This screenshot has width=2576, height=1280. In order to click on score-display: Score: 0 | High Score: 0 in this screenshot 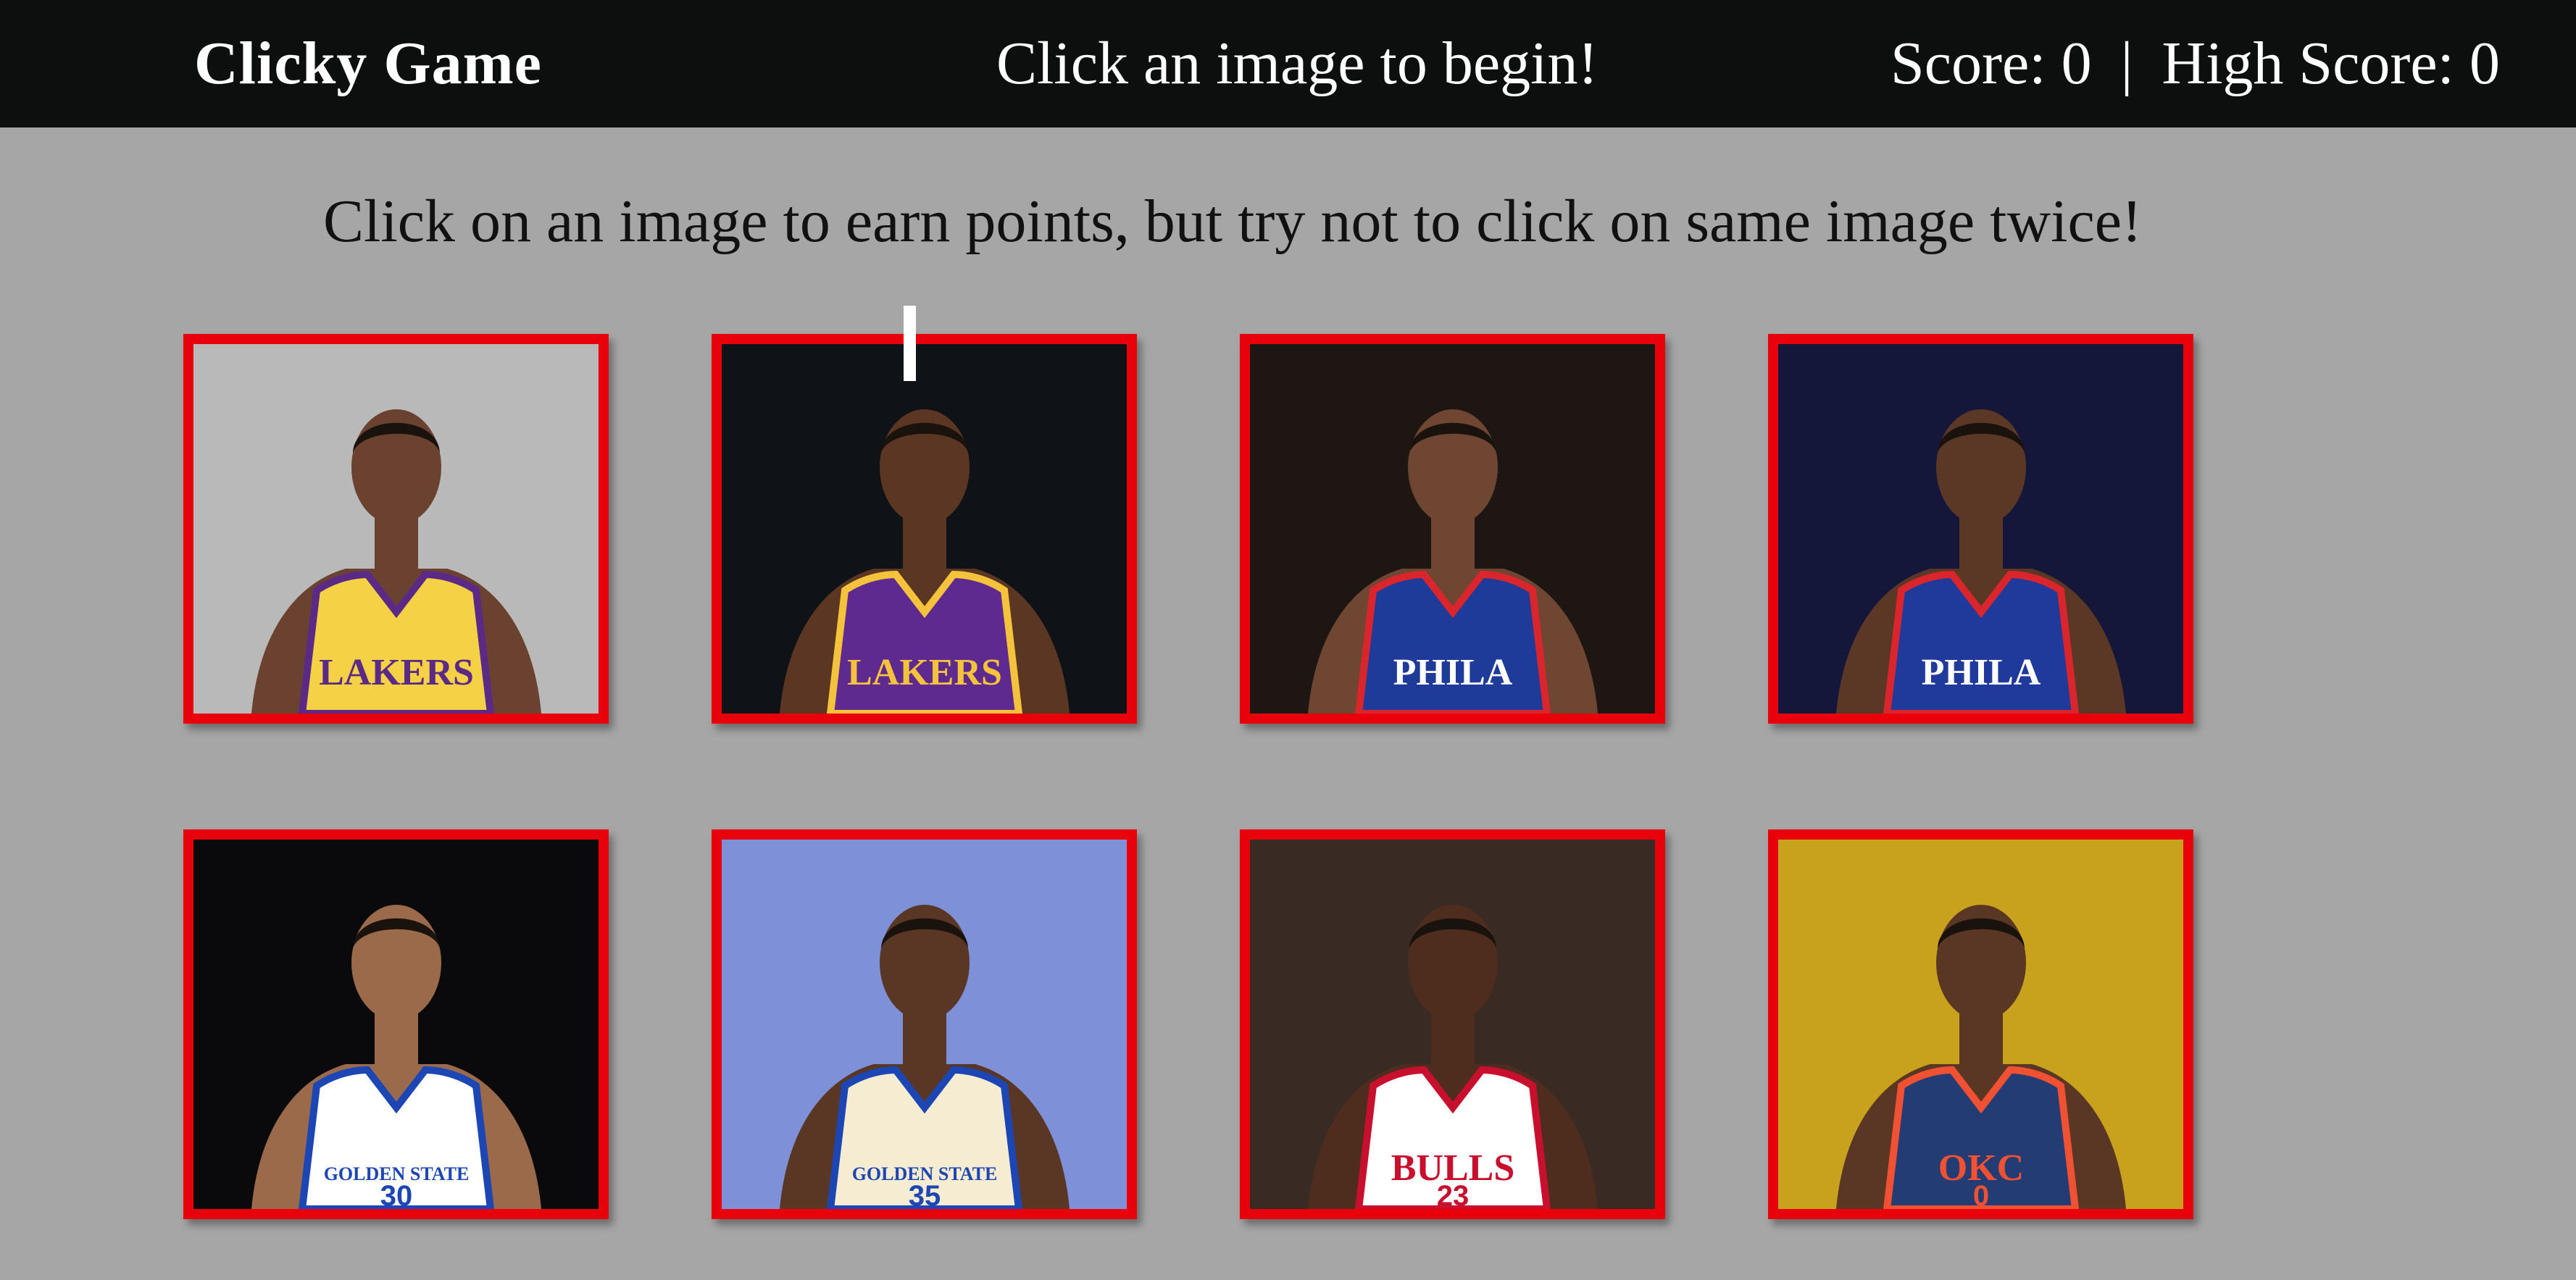, I will do `click(2195, 63)`.